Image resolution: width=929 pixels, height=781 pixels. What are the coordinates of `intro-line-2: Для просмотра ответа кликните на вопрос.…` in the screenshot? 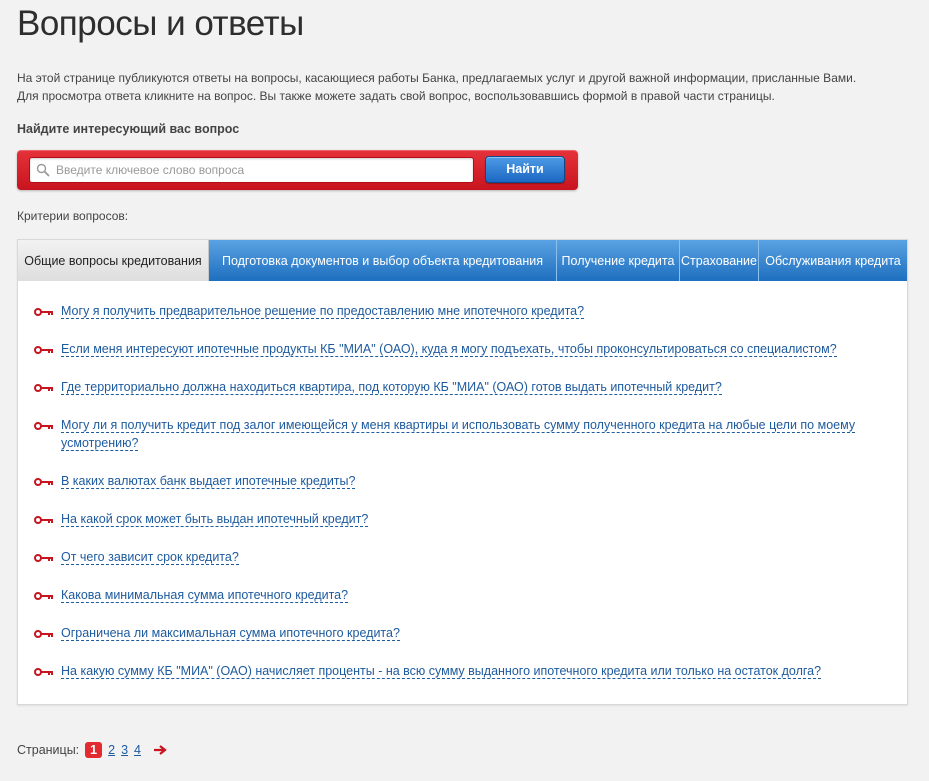 It's located at (396, 96).